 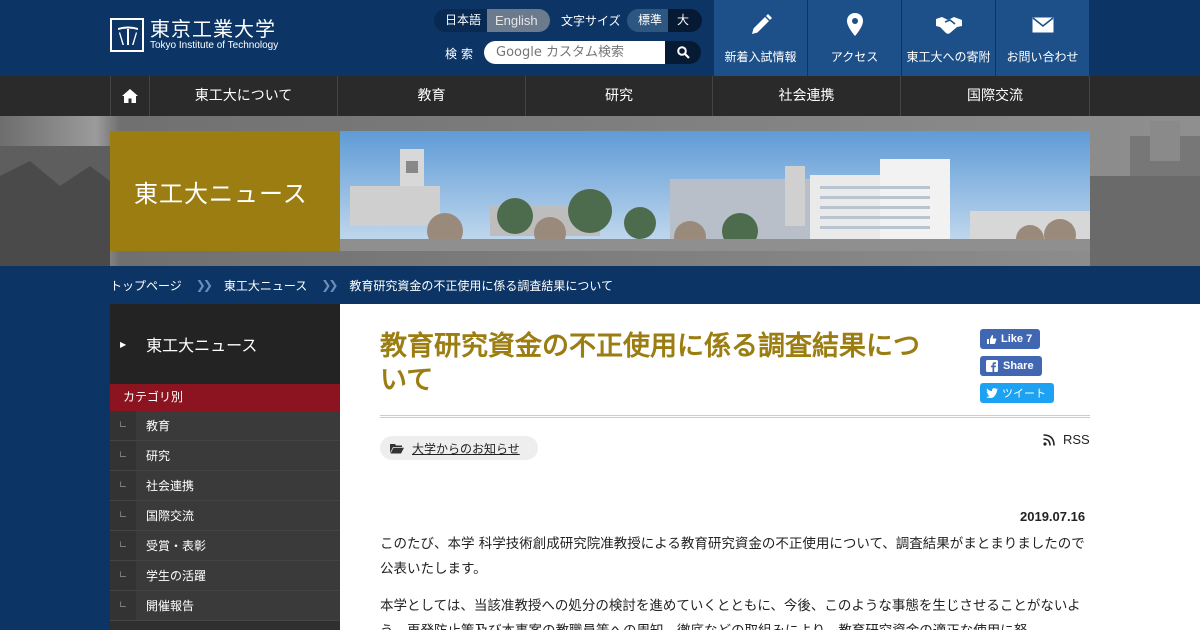 I want to click on twitter-bird-icon, so click(x=992, y=393).